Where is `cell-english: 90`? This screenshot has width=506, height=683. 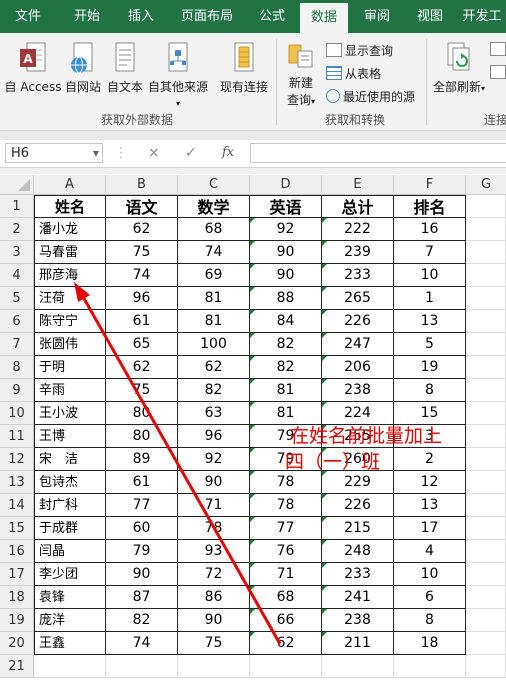
cell-english: 90 is located at coordinates (286, 275).